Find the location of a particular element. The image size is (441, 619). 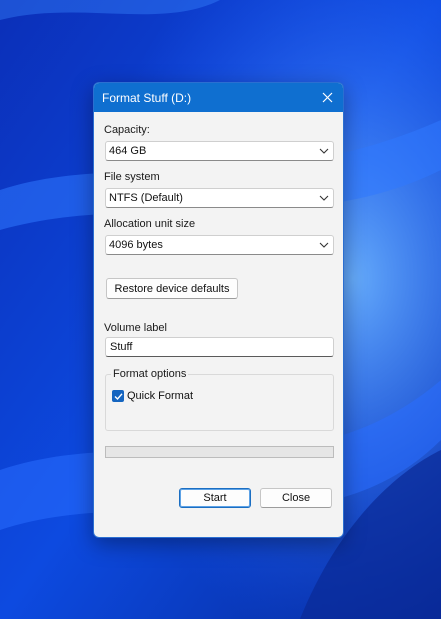

format-options-title: Format options is located at coordinates (150, 374).